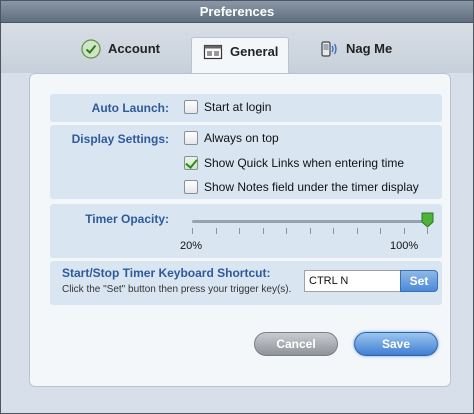 This screenshot has height=414, width=474. Describe the element at coordinates (311, 187) in the screenshot. I see `show-notes-field-label: Show Notes field under the timer display` at that location.